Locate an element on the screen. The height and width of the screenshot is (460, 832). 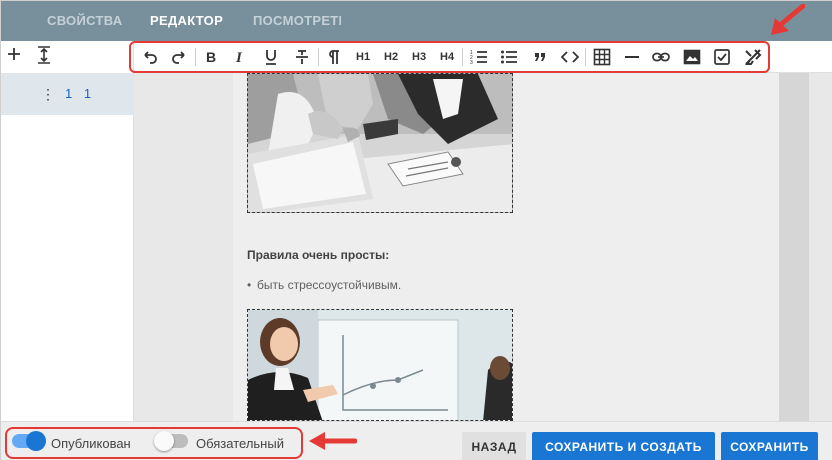
content-image-presenter is located at coordinates (380, 365).